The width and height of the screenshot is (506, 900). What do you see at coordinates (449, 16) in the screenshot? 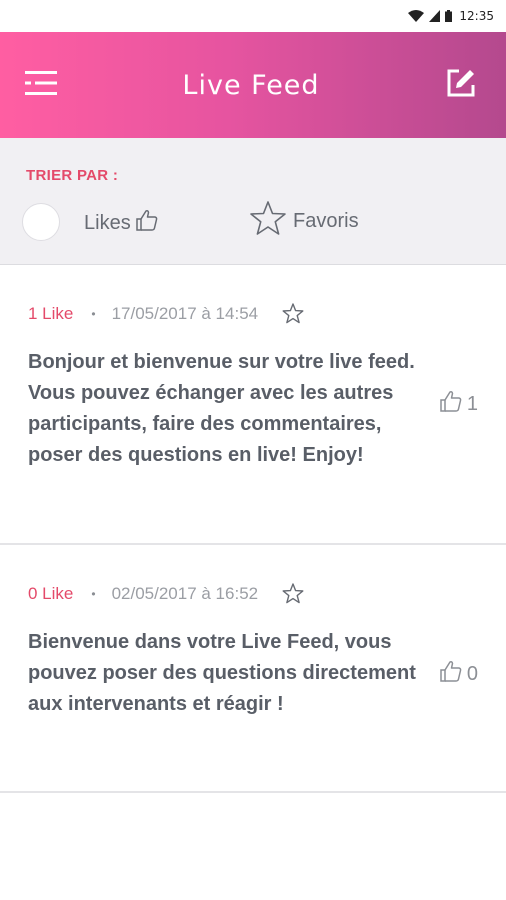
I see `battery-icon` at bounding box center [449, 16].